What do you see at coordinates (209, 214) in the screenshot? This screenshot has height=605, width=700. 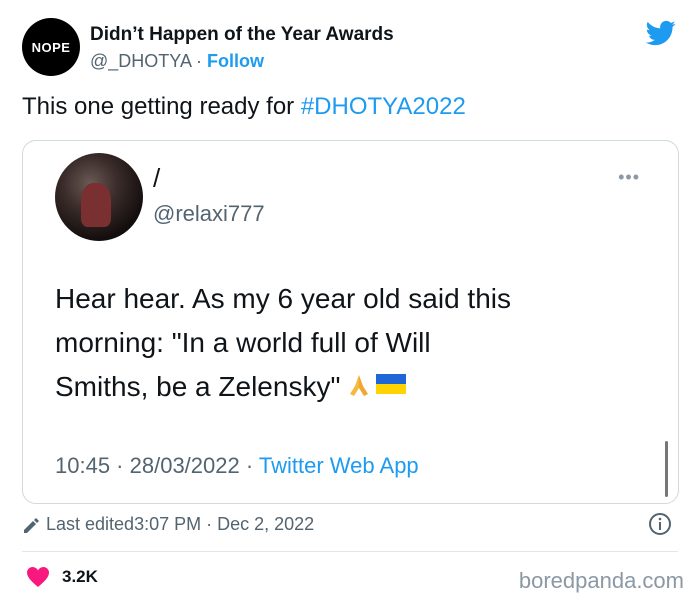 I see `quoted-author-handle: @relaxi777` at bounding box center [209, 214].